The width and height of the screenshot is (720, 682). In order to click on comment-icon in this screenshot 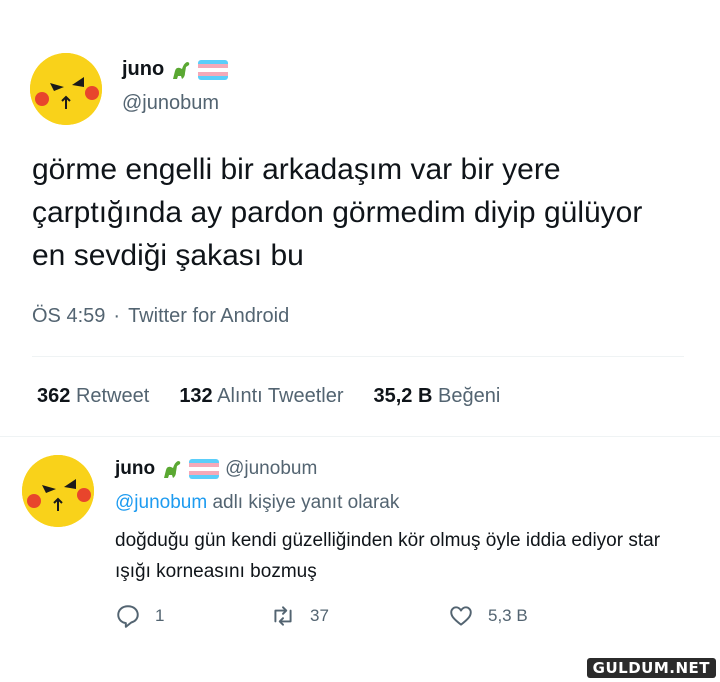, I will do `click(128, 616)`.